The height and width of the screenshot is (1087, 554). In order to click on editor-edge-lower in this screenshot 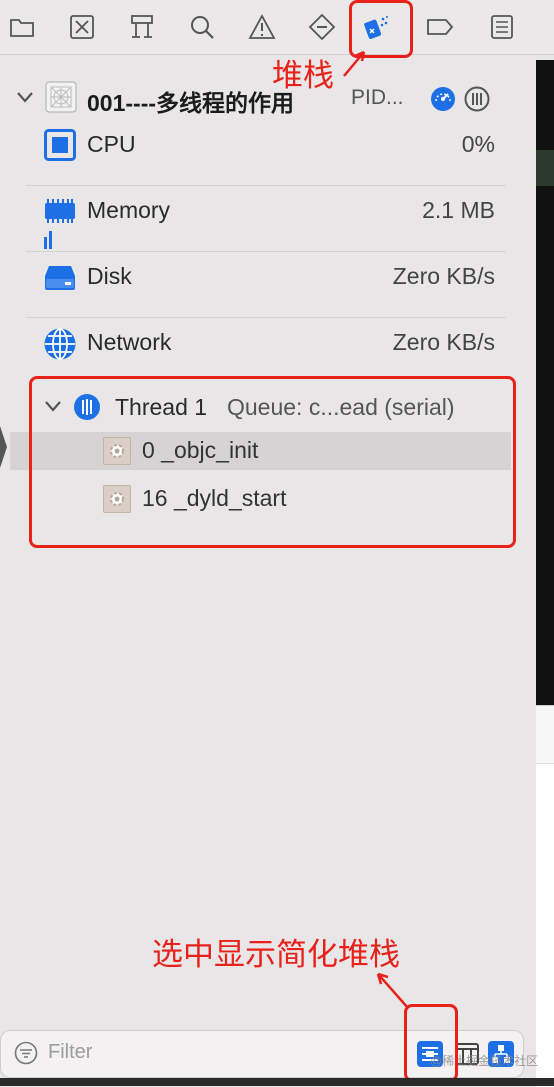, I will do `click(545, 734)`.